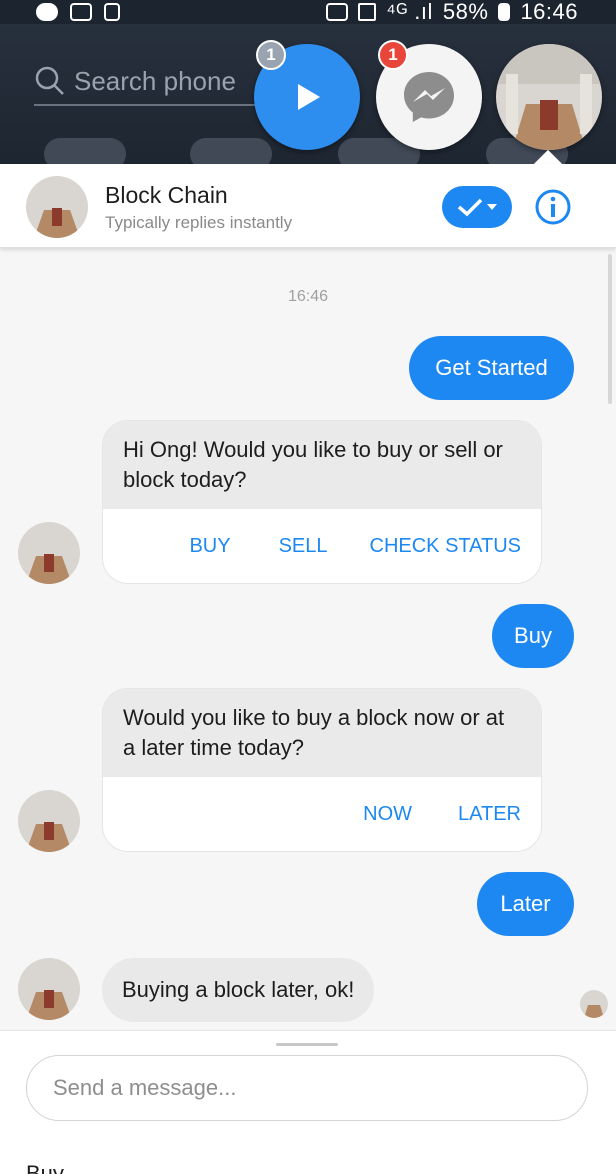 Image resolution: width=616 pixels, height=1174 pixels. What do you see at coordinates (398, 814) in the screenshot?
I see `now-button: NOW` at bounding box center [398, 814].